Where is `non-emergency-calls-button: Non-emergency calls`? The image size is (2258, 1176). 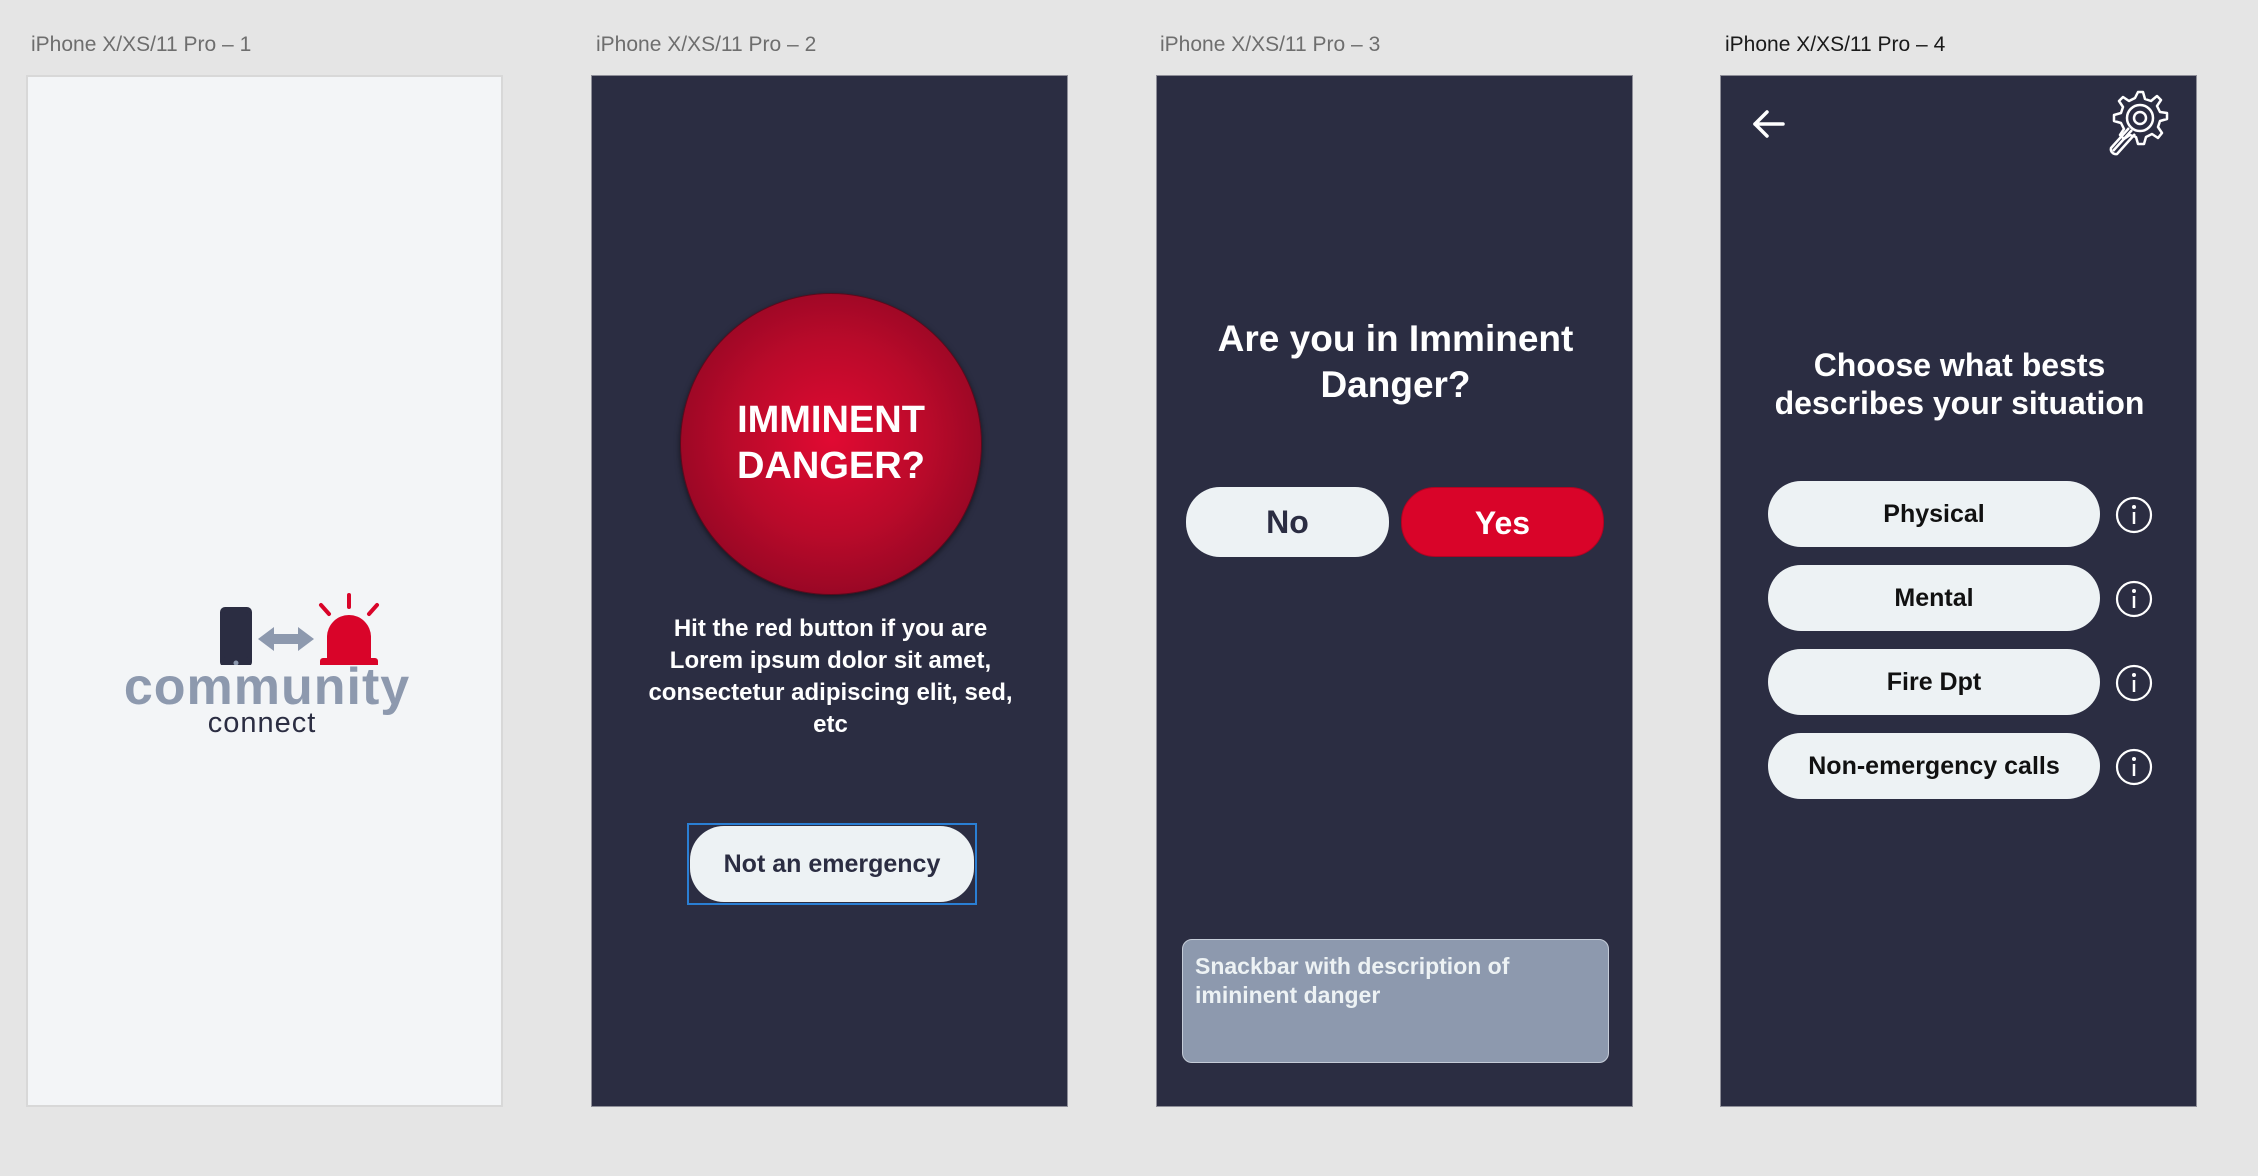
non-emergency-calls-button: Non-emergency calls is located at coordinates (1934, 766).